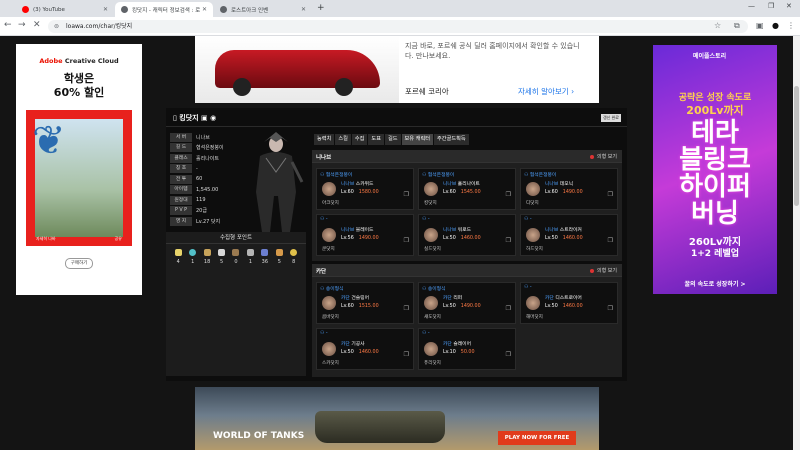  I want to click on tab-stats: 능력치, so click(324, 139).